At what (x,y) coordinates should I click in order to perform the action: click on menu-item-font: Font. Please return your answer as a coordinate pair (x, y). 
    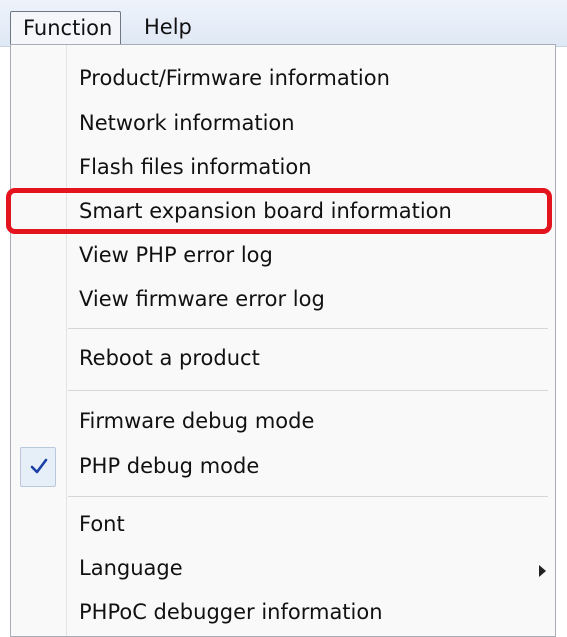
    Looking at the image, I should click on (283, 524).